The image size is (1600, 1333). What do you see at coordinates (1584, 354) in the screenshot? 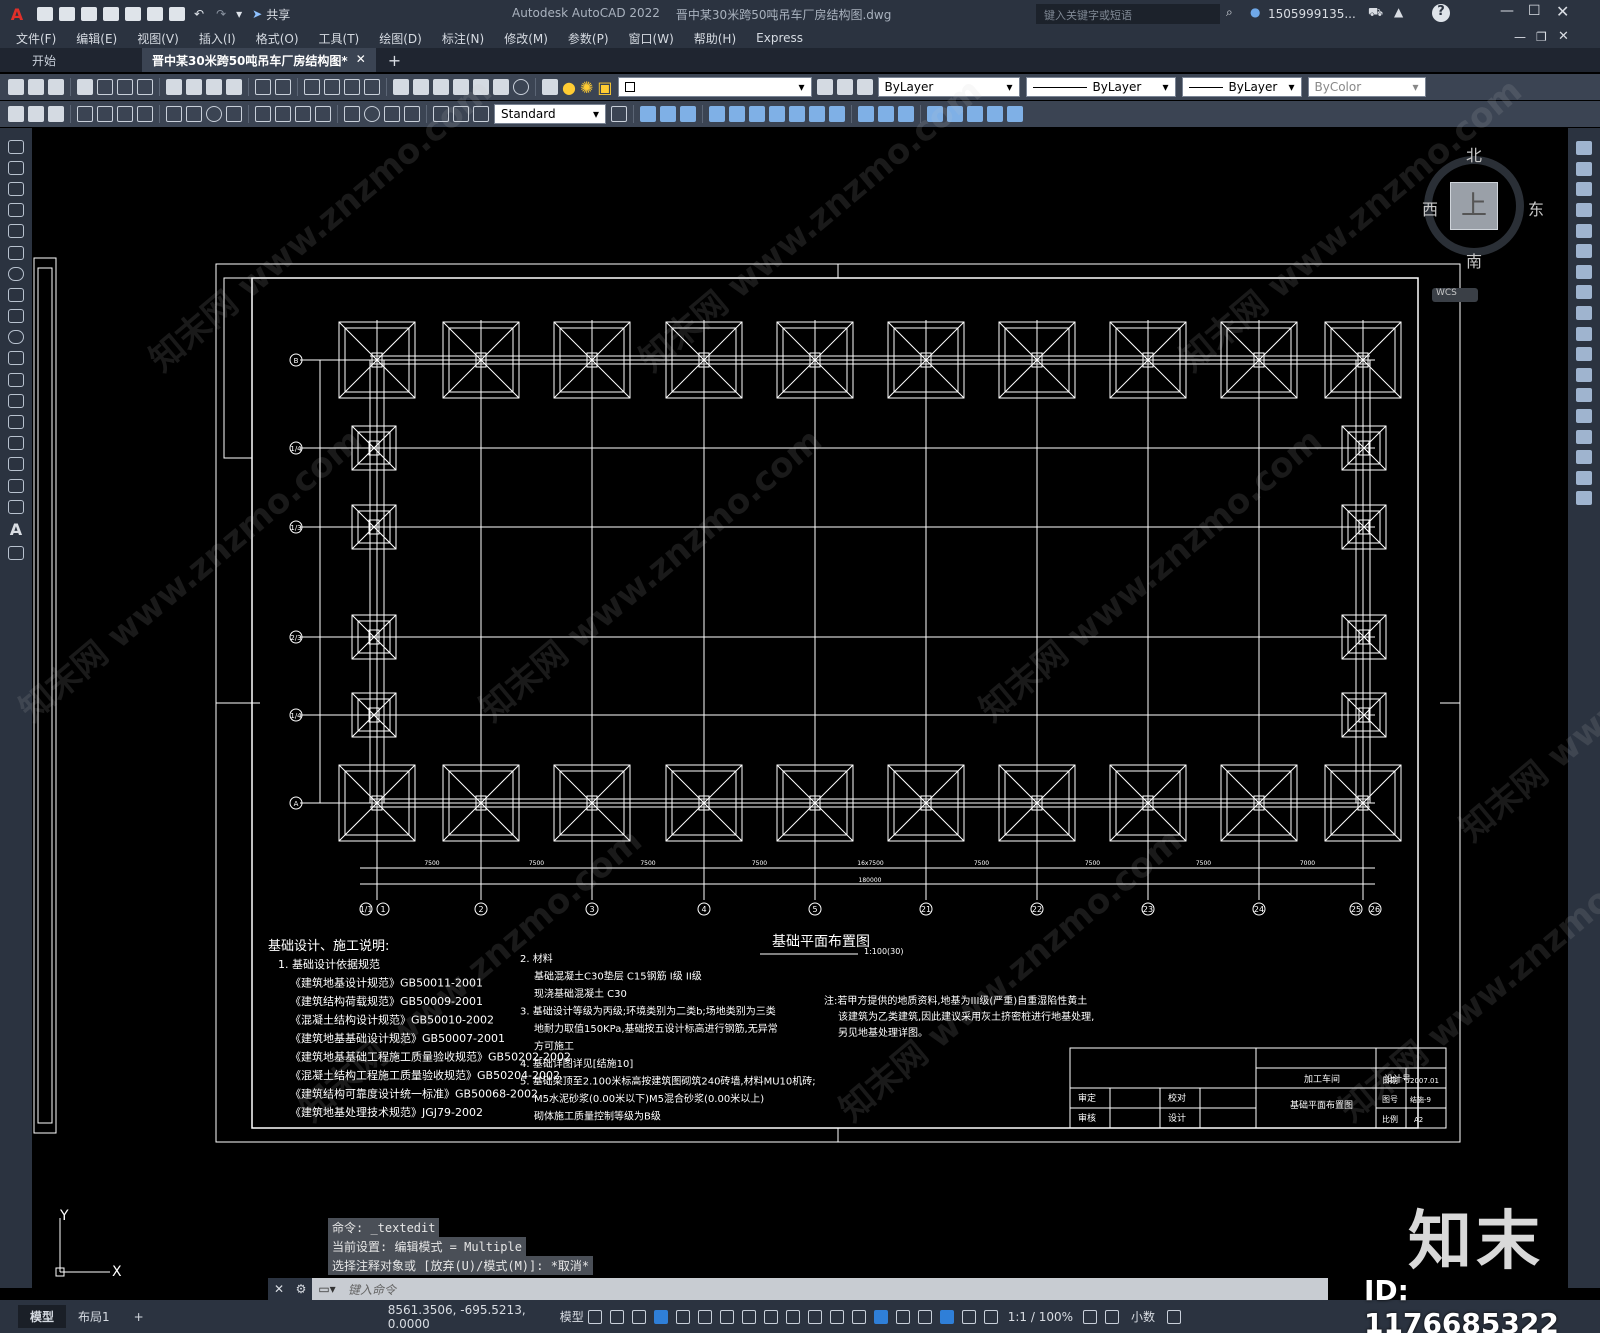
I see `extend-icon` at bounding box center [1584, 354].